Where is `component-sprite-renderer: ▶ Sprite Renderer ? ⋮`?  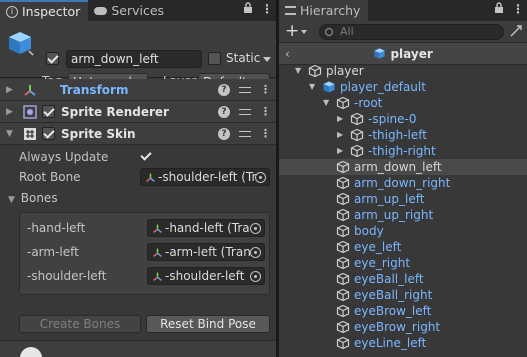 component-sprite-renderer: ▶ Sprite Renderer ? ⋮ is located at coordinates (138, 112).